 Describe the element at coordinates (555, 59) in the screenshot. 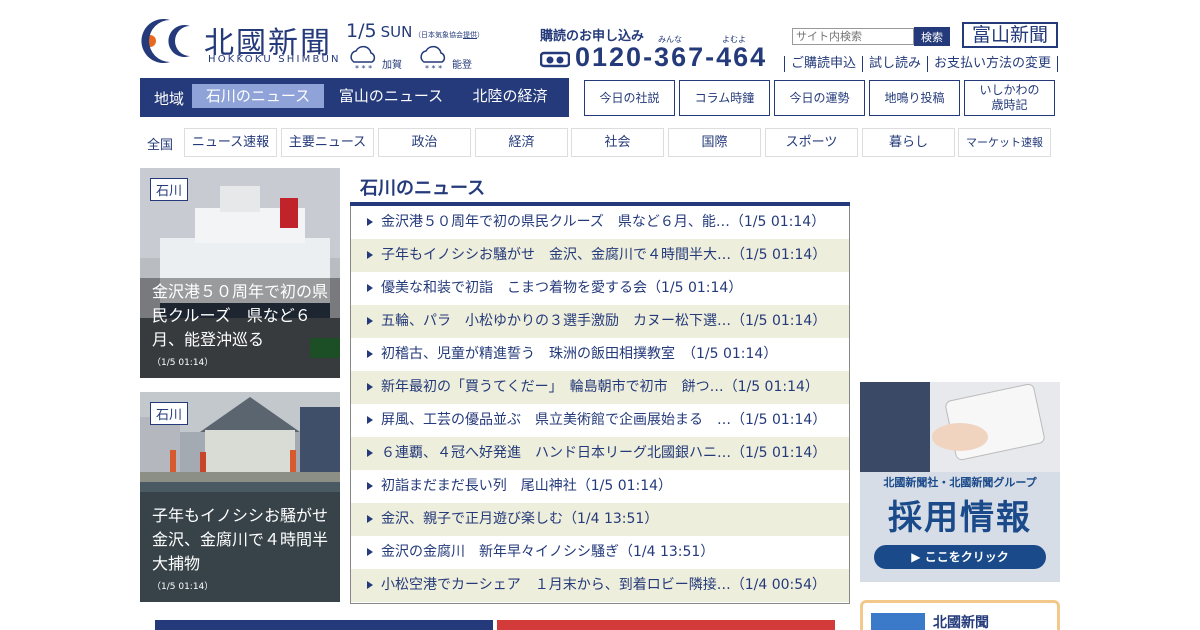

I see `freedial-icon` at that location.